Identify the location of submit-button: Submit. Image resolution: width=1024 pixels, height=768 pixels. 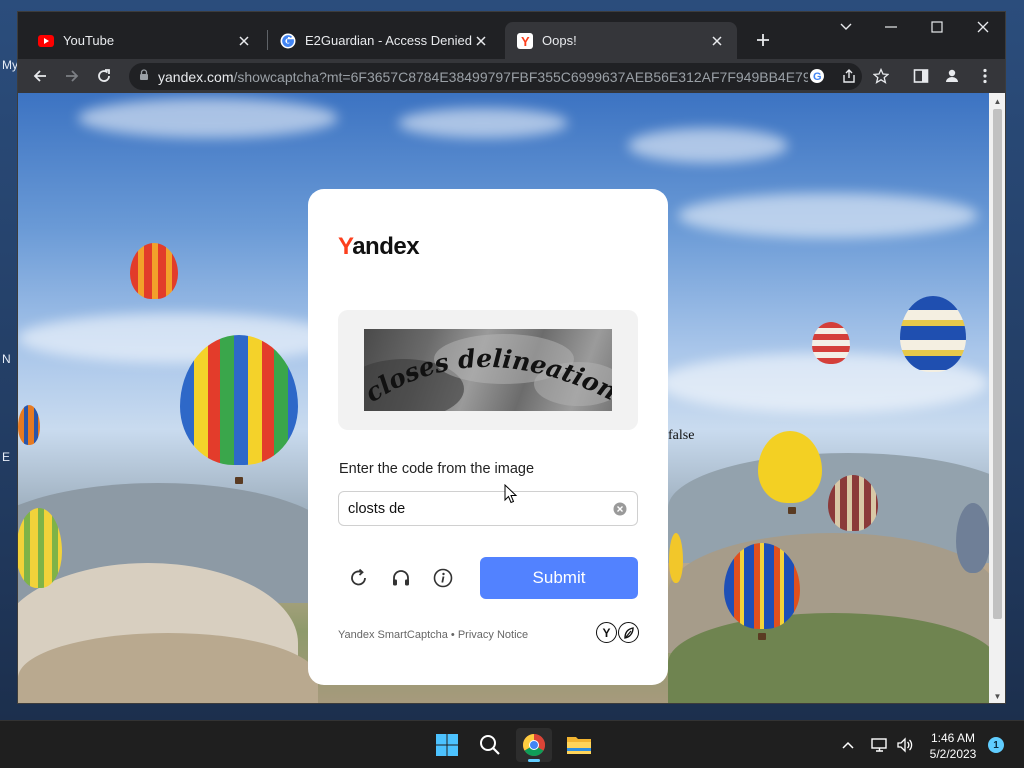
(559, 578).